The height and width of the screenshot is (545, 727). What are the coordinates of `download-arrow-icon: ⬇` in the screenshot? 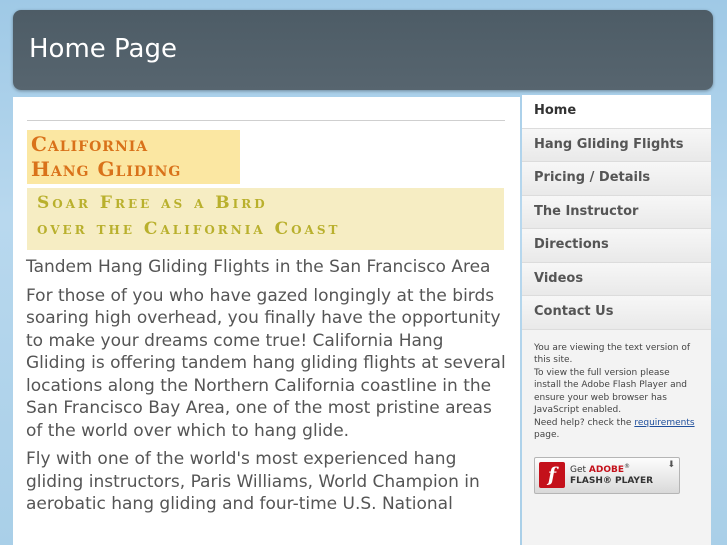 It's located at (671, 465).